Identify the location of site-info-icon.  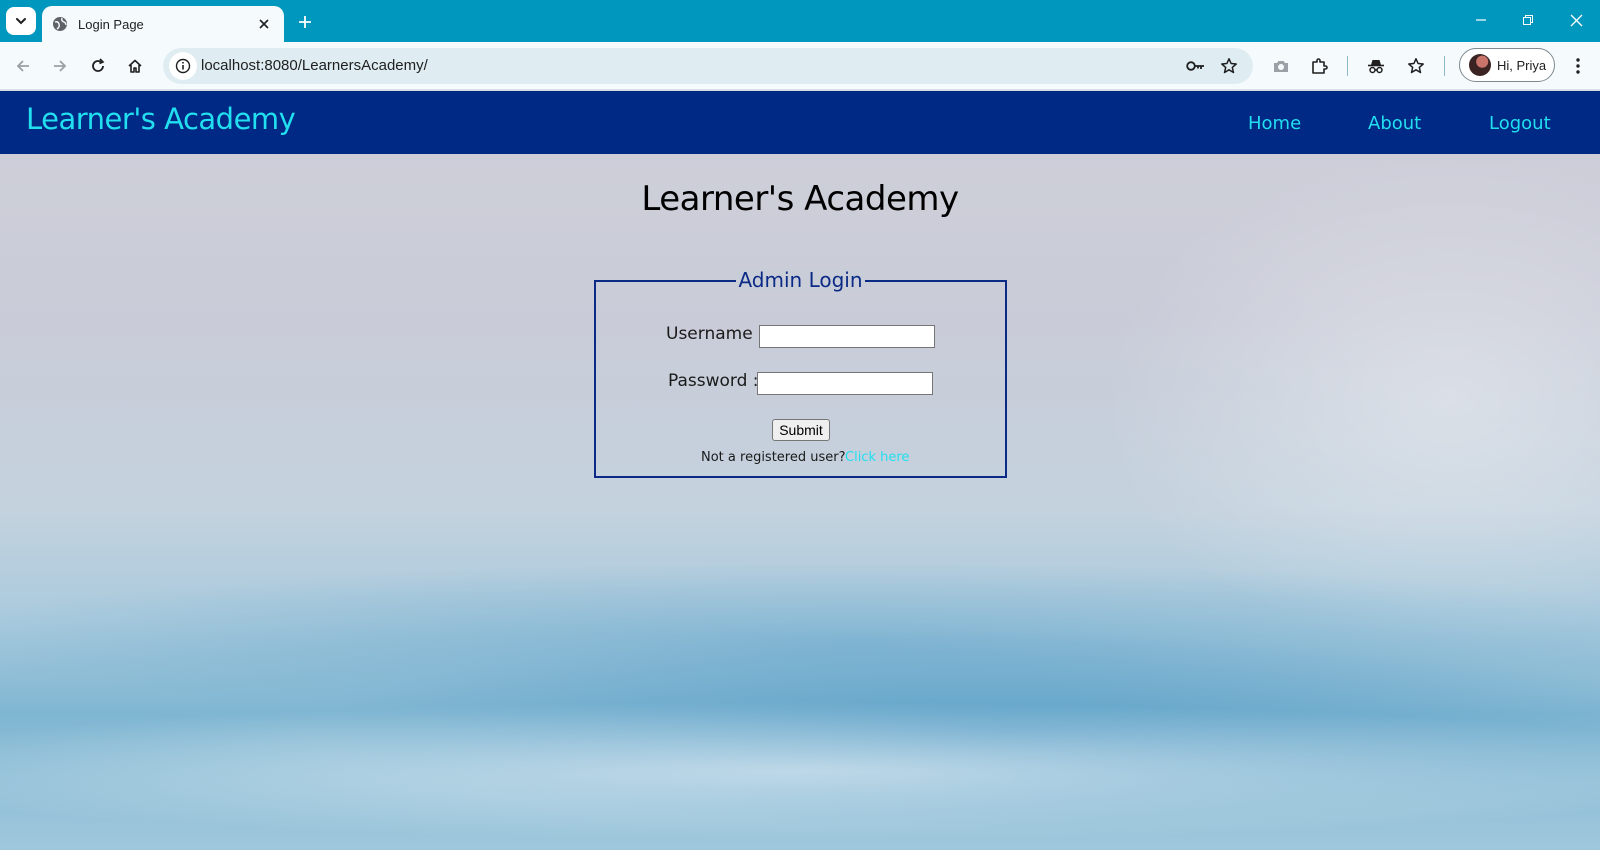
(183, 66).